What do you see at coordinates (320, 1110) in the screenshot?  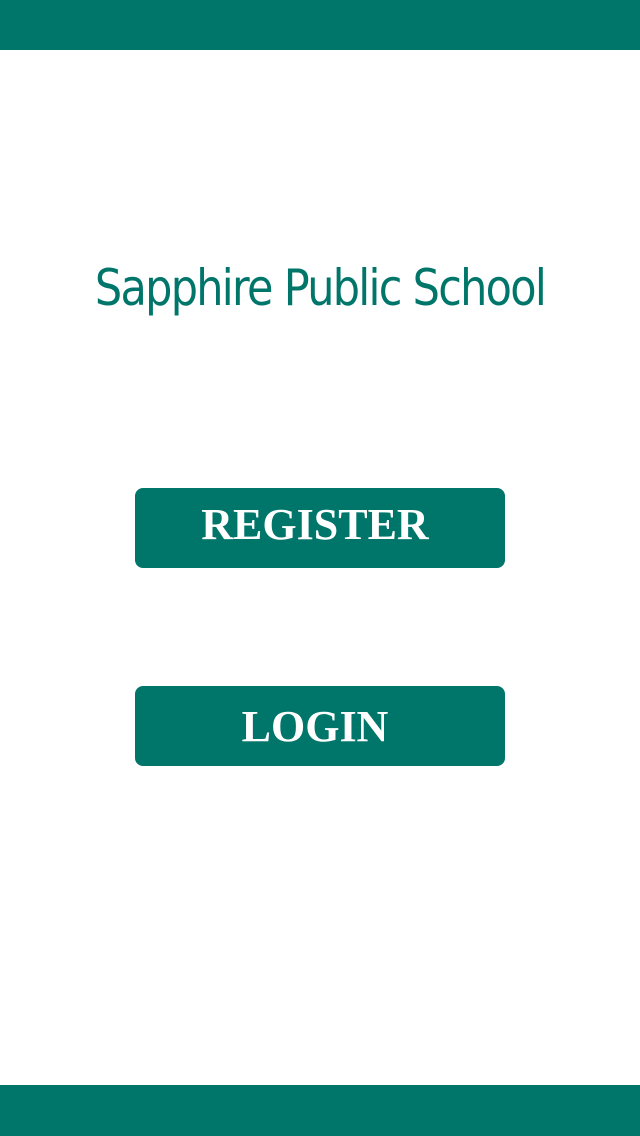 I see `bottom-bar` at bounding box center [320, 1110].